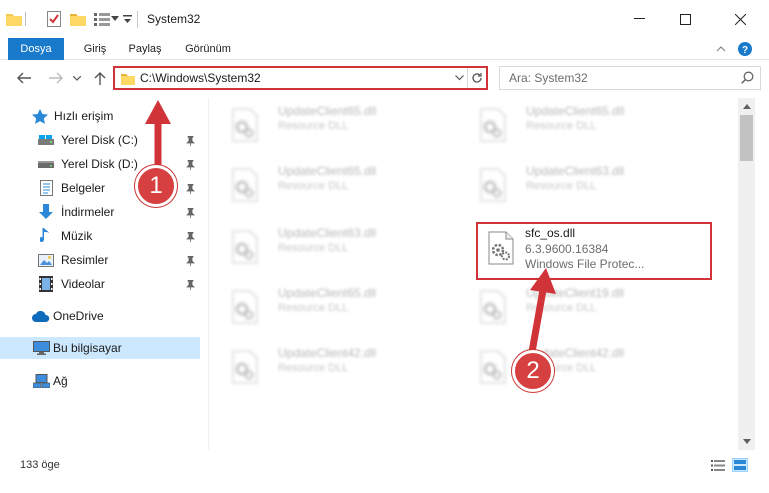  I want to click on step-1-callout: 1, so click(156, 186).